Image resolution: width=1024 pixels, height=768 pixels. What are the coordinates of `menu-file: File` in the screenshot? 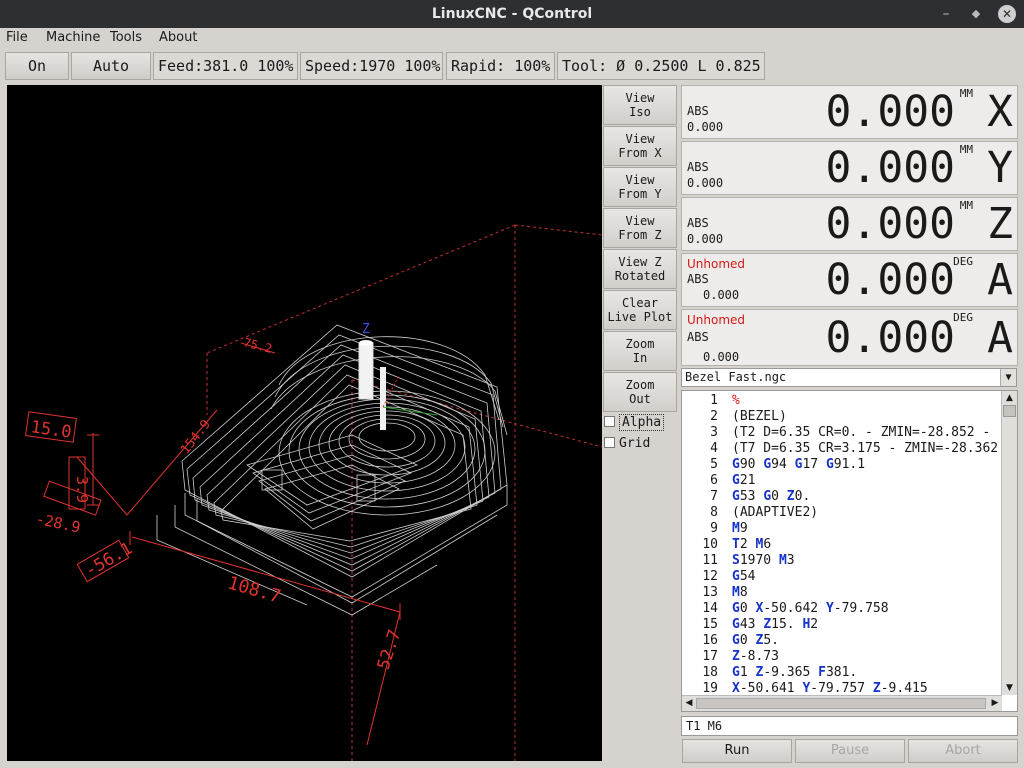 It's located at (17, 37).